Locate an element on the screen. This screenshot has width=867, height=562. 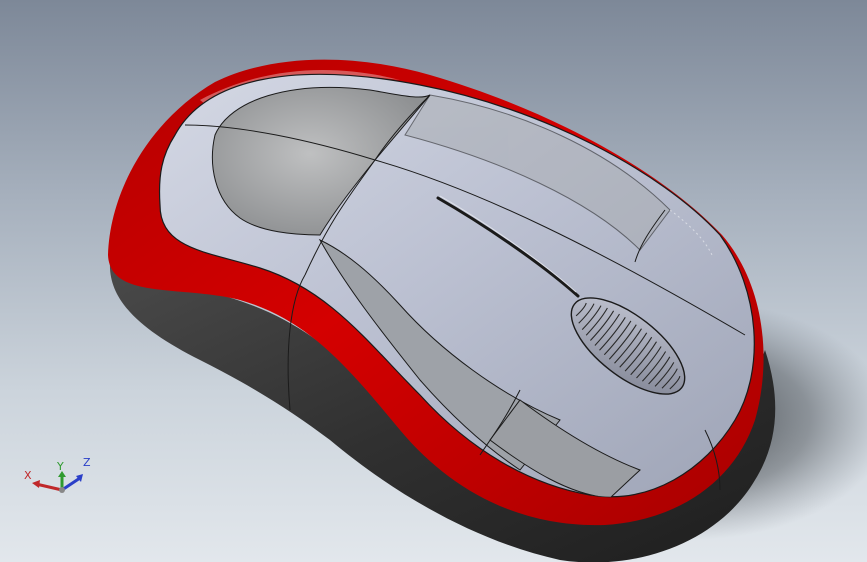
y-axis-label: Y is located at coordinates (60, 466).